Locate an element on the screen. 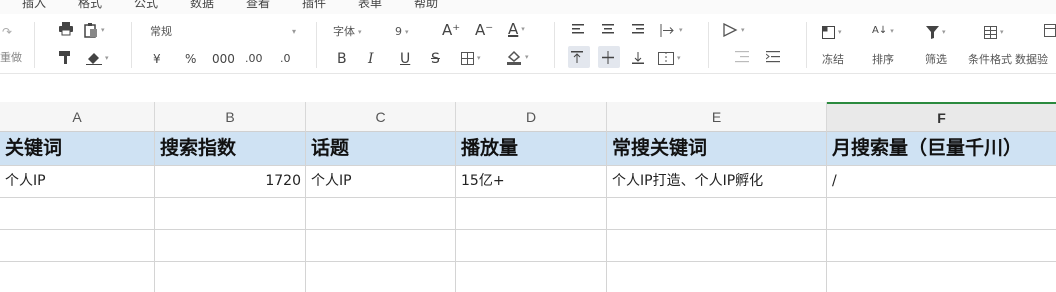  align-center-icon is located at coordinates (608, 29).